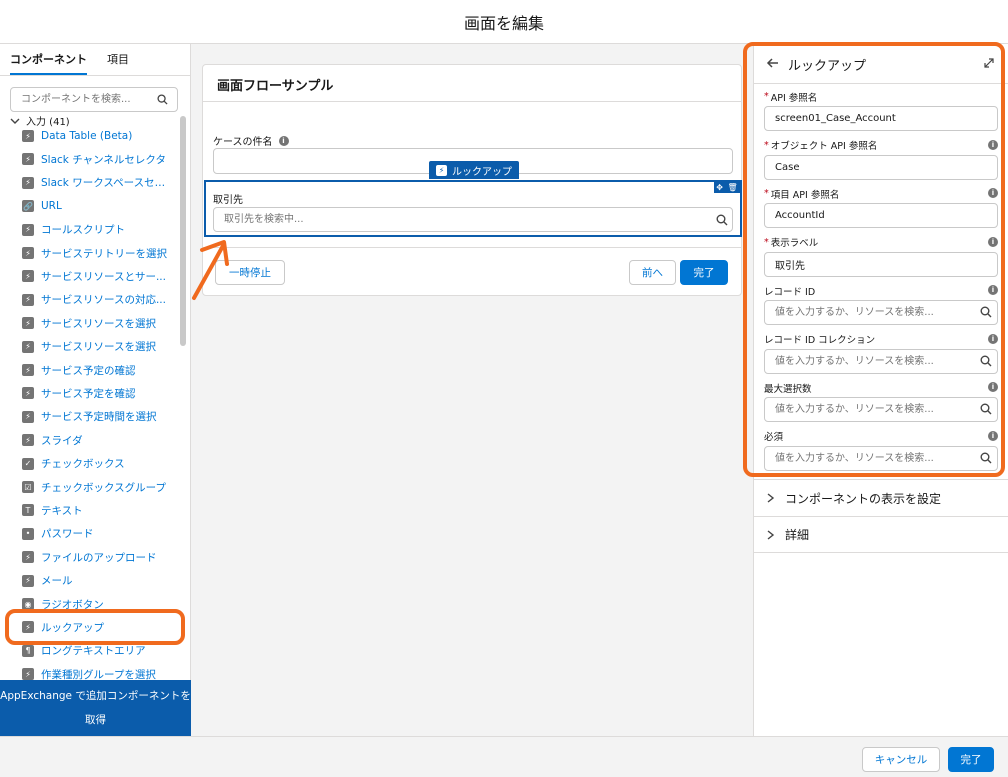 This screenshot has height=777, width=1008. Describe the element at coordinates (48, 63) in the screenshot. I see `tab-components: コンポーネント` at that location.